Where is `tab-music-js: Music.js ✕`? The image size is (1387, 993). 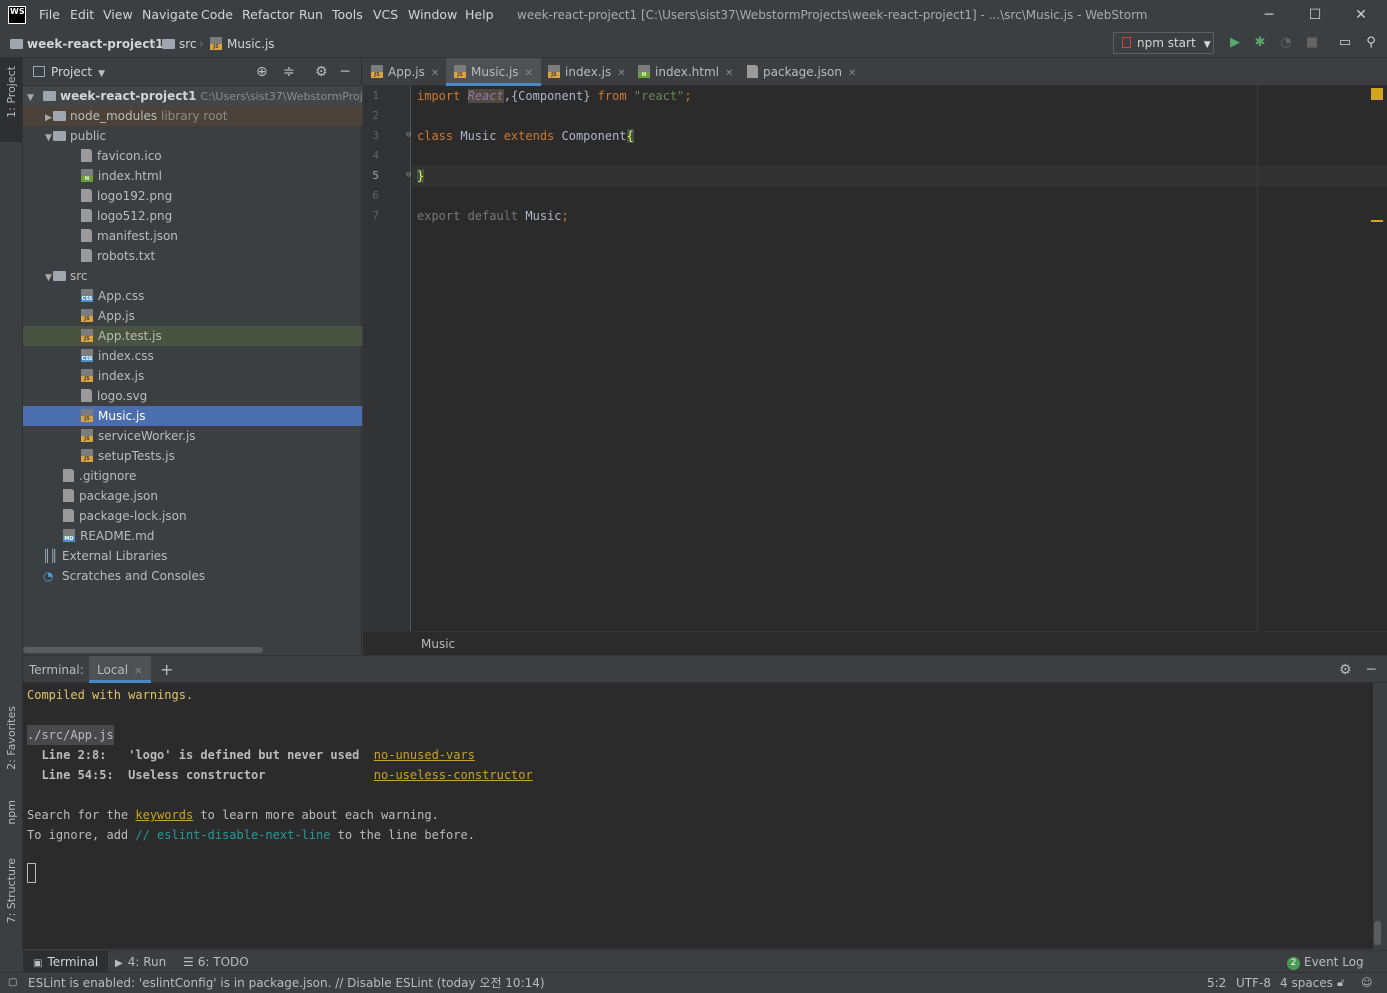
tab-music-js: Music.js ✕ is located at coordinates (493, 72).